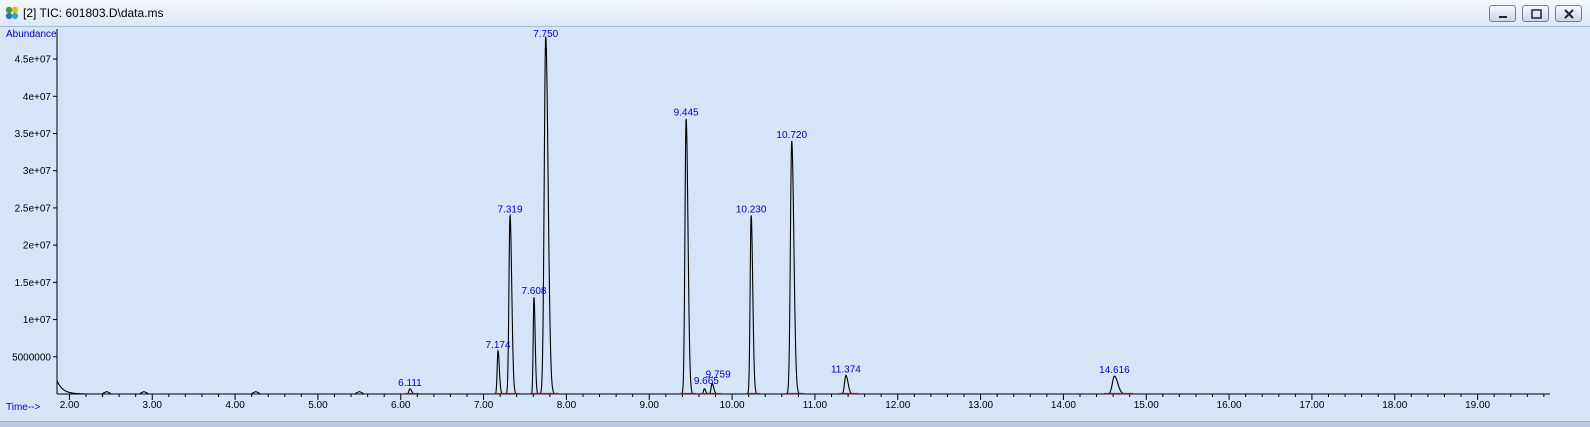  What do you see at coordinates (980, 405) in the screenshot?
I see `x-tick-label: 13.00` at bounding box center [980, 405].